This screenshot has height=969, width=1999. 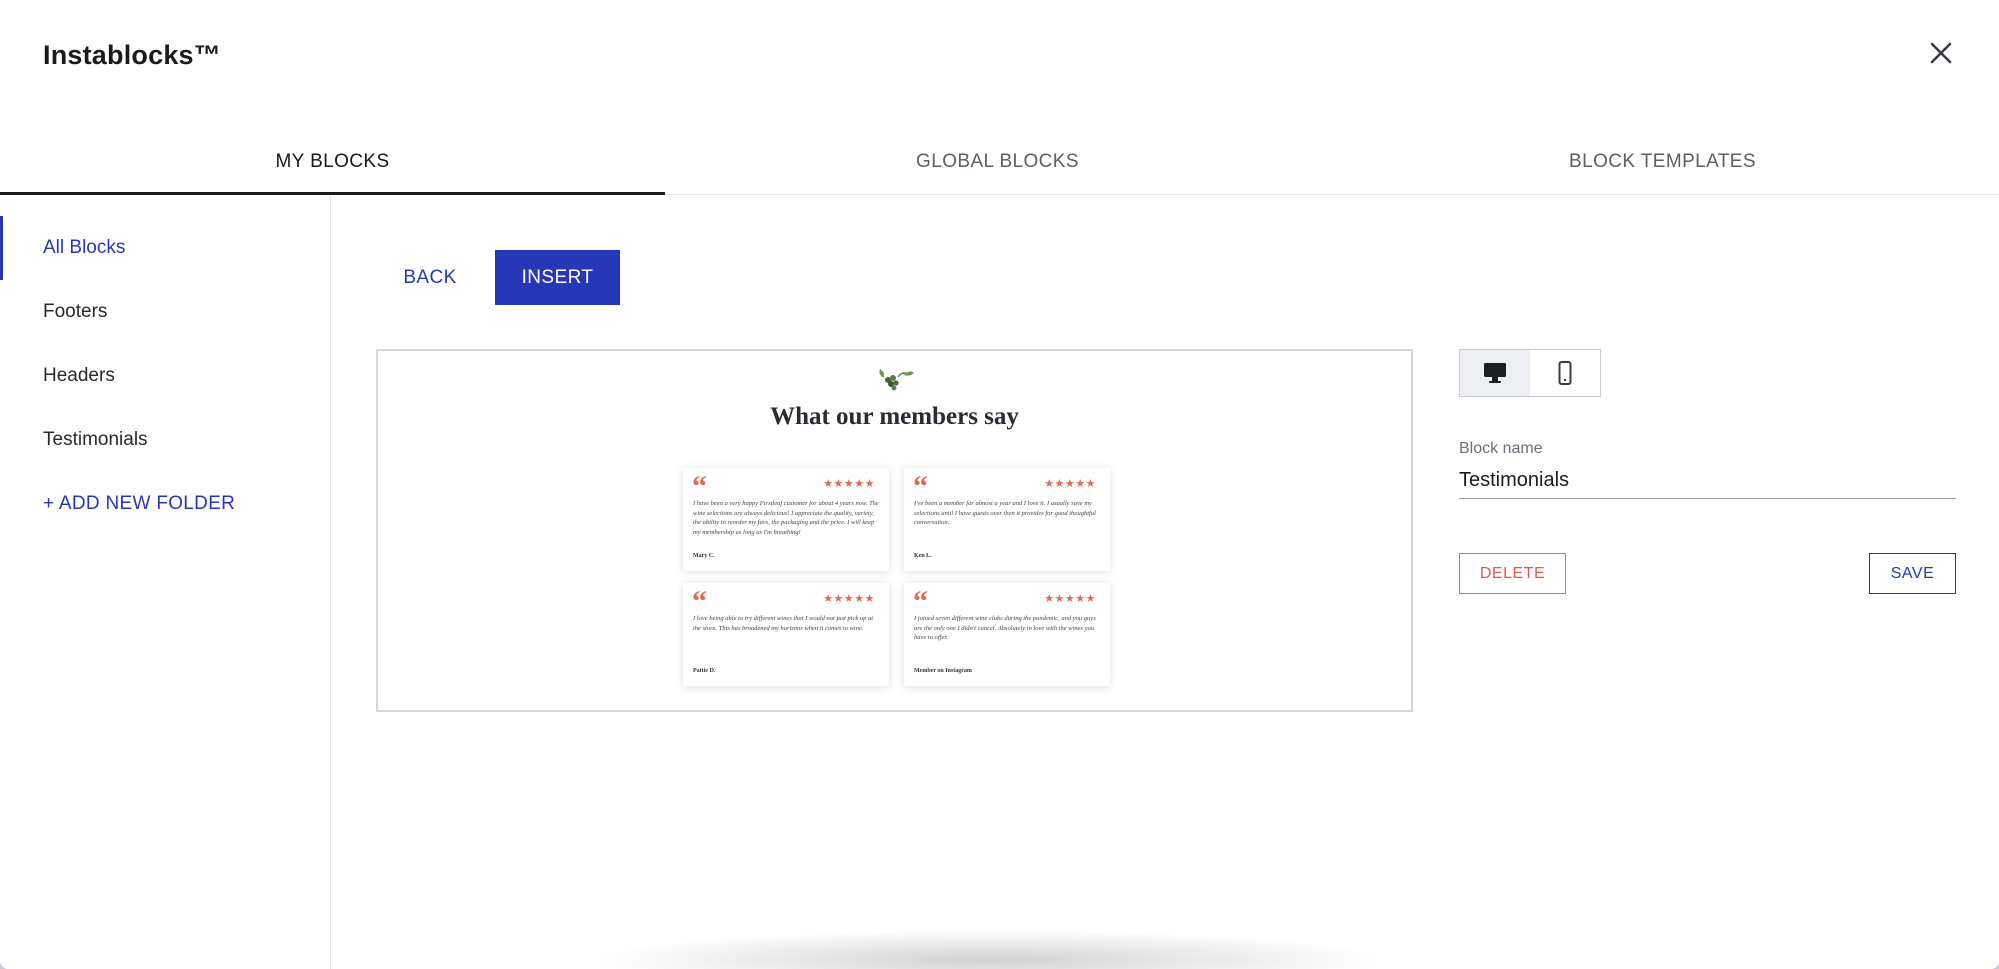 What do you see at coordinates (165, 440) in the screenshot?
I see `sidebar-item-testimonials: Testimonials` at bounding box center [165, 440].